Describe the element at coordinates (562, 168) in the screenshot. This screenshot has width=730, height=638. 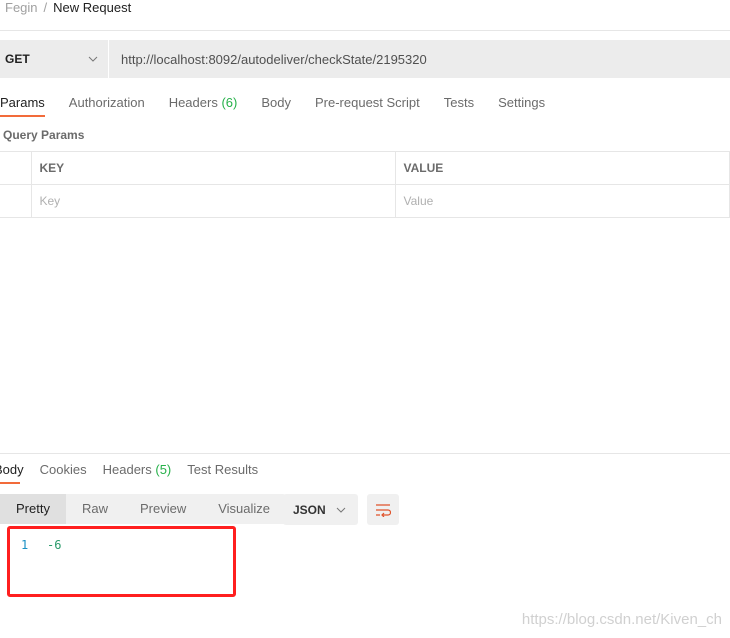
I see `value-header: VALUE` at that location.